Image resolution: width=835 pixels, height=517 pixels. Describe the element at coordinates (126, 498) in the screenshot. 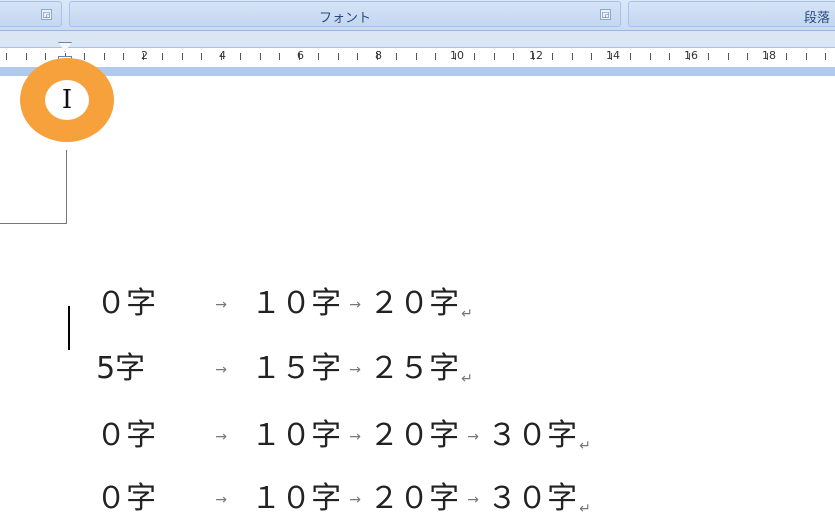

I see `text-segment: ０字` at that location.